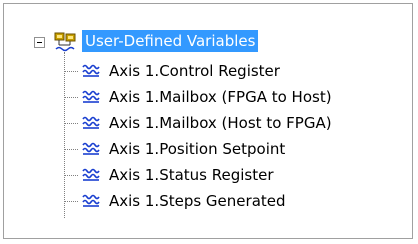 The image size is (418, 244). Describe the element at coordinates (197, 201) in the screenshot. I see `tree-item-label: Axis 1.Steps Generated` at that location.